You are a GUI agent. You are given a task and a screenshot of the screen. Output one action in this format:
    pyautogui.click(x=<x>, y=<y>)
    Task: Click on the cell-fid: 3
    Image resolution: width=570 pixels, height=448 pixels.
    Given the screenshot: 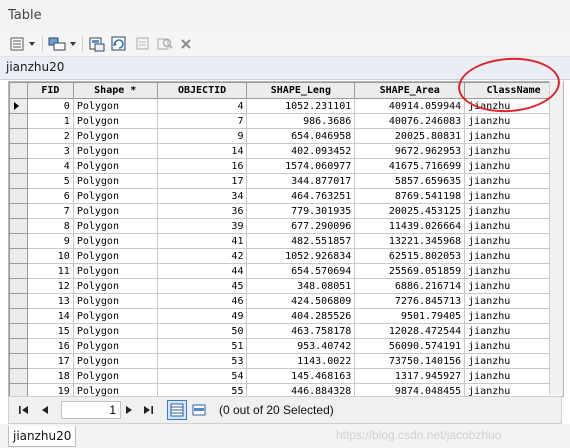 What is the action you would take?
    pyautogui.click(x=50, y=151)
    